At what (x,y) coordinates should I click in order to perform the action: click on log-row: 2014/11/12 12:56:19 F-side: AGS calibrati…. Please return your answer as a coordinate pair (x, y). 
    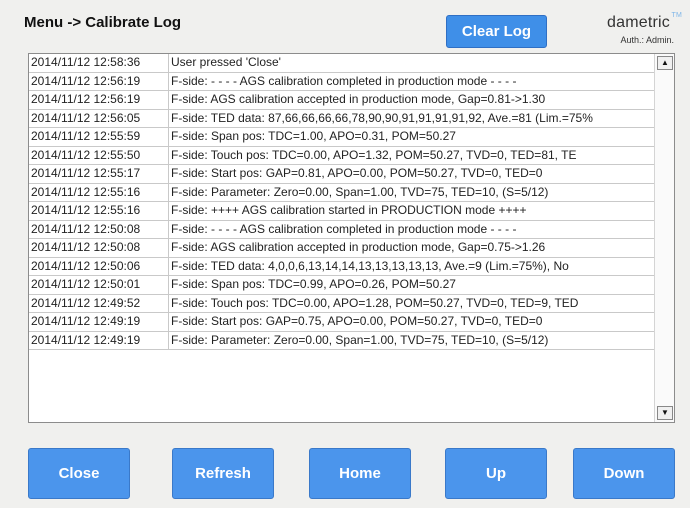
    Looking at the image, I should click on (341, 100).